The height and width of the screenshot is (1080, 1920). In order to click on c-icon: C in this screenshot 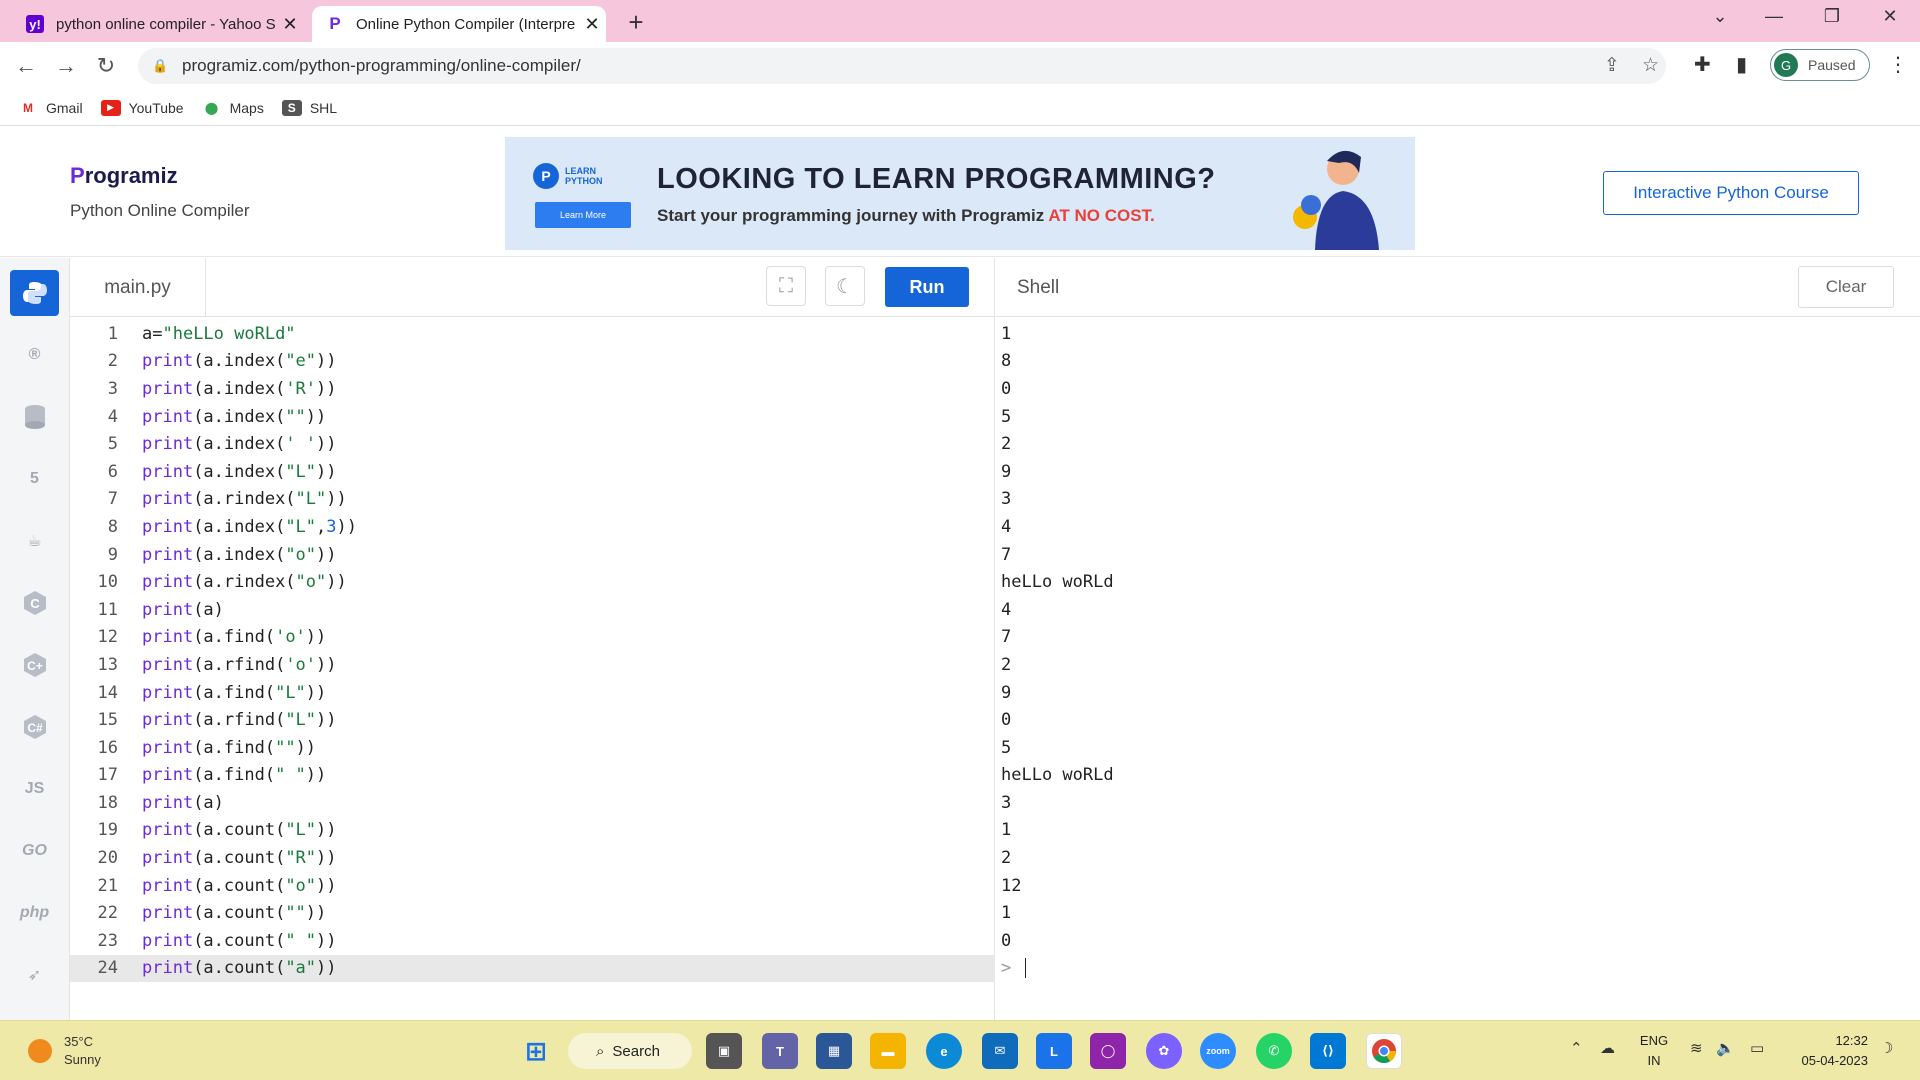, I will do `click(34, 603)`.